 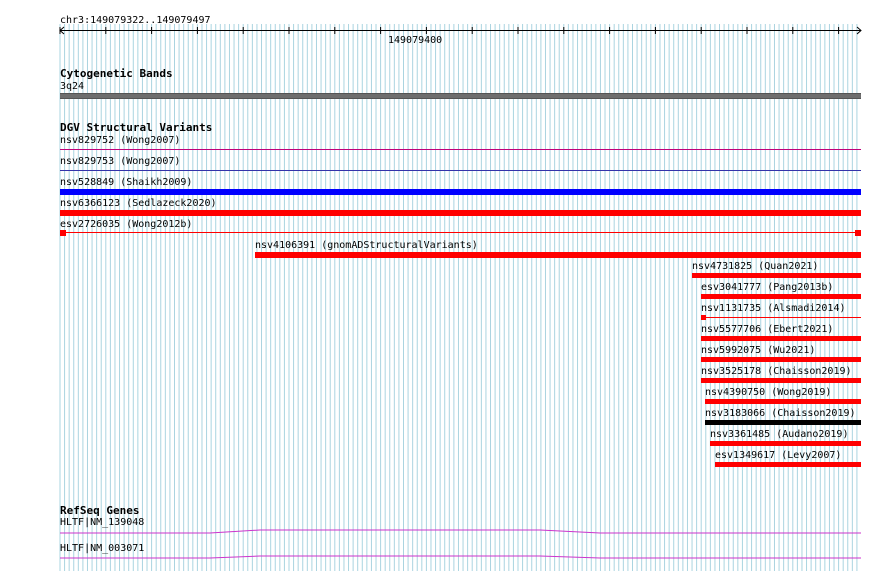 I want to click on dgv-feature-label: nsv5992075 (Wu2021), so click(x=758, y=350).